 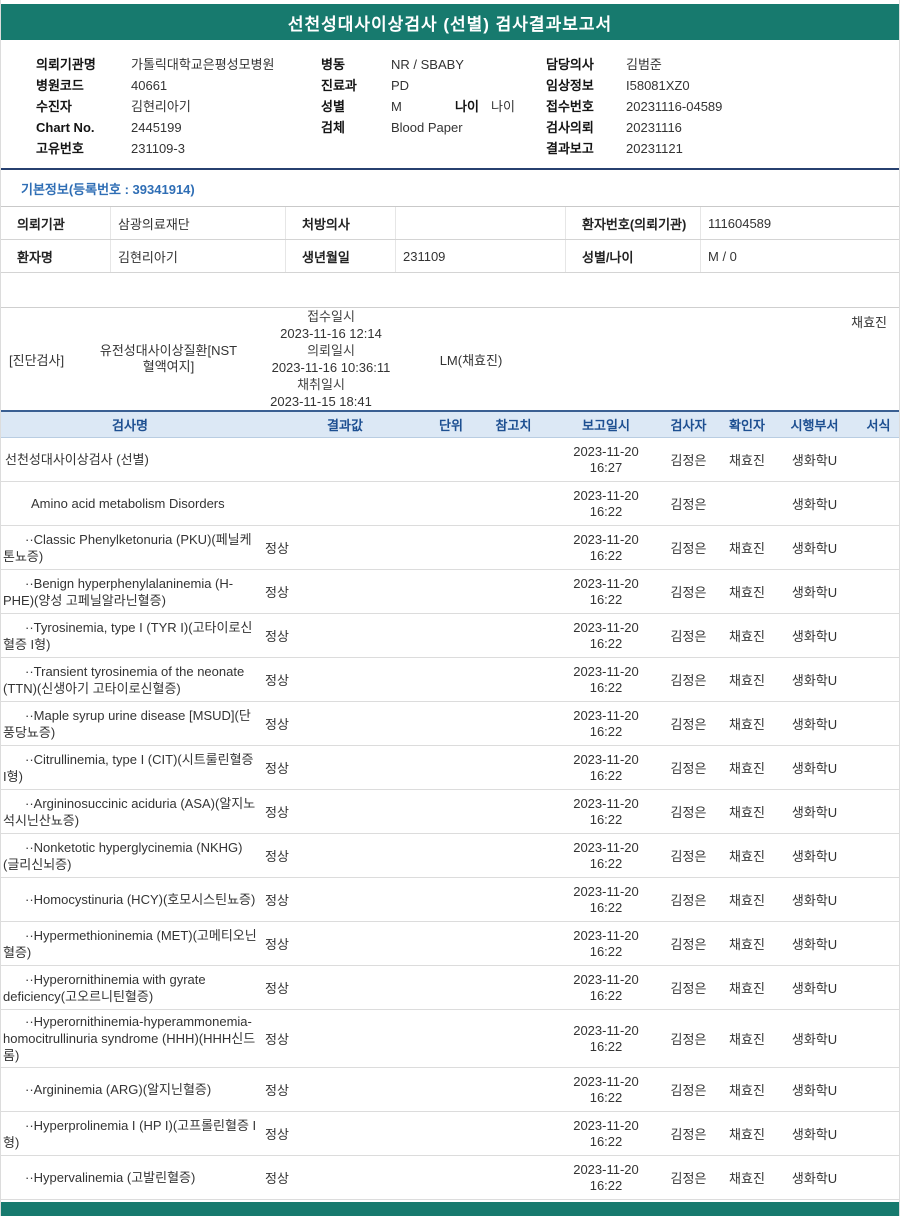 What do you see at coordinates (65, 127) in the screenshot?
I see `header-field-label: Chart No.` at bounding box center [65, 127].